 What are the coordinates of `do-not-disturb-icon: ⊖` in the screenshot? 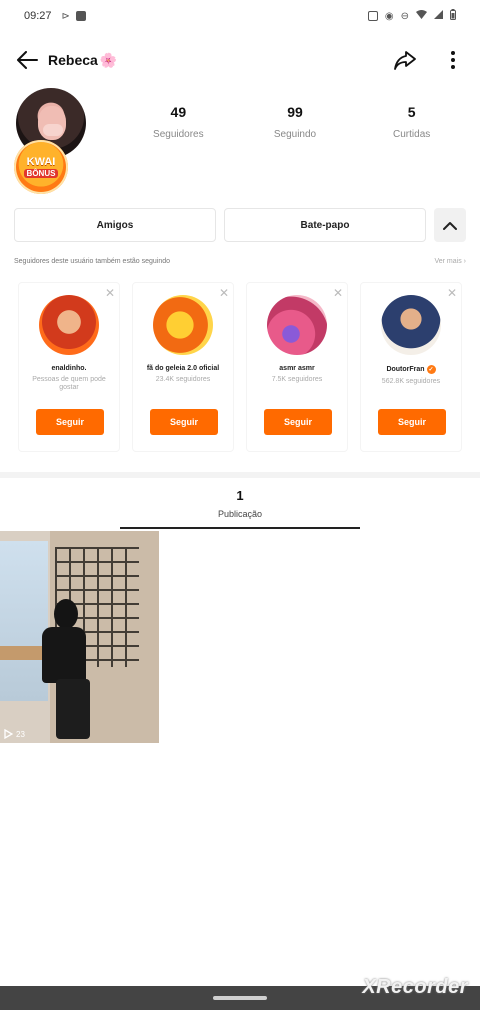 It's located at (404, 16).